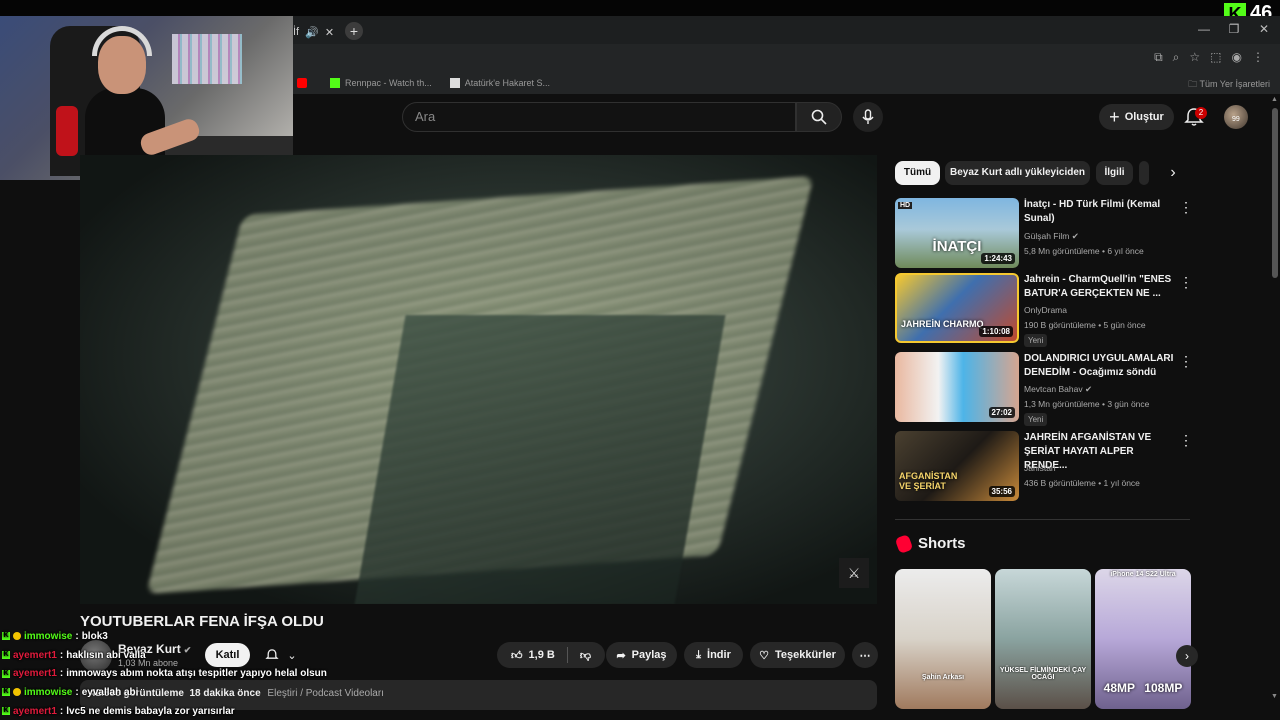 This screenshot has width=1280, height=720. I want to click on video-duration: 1:24:43, so click(998, 258).